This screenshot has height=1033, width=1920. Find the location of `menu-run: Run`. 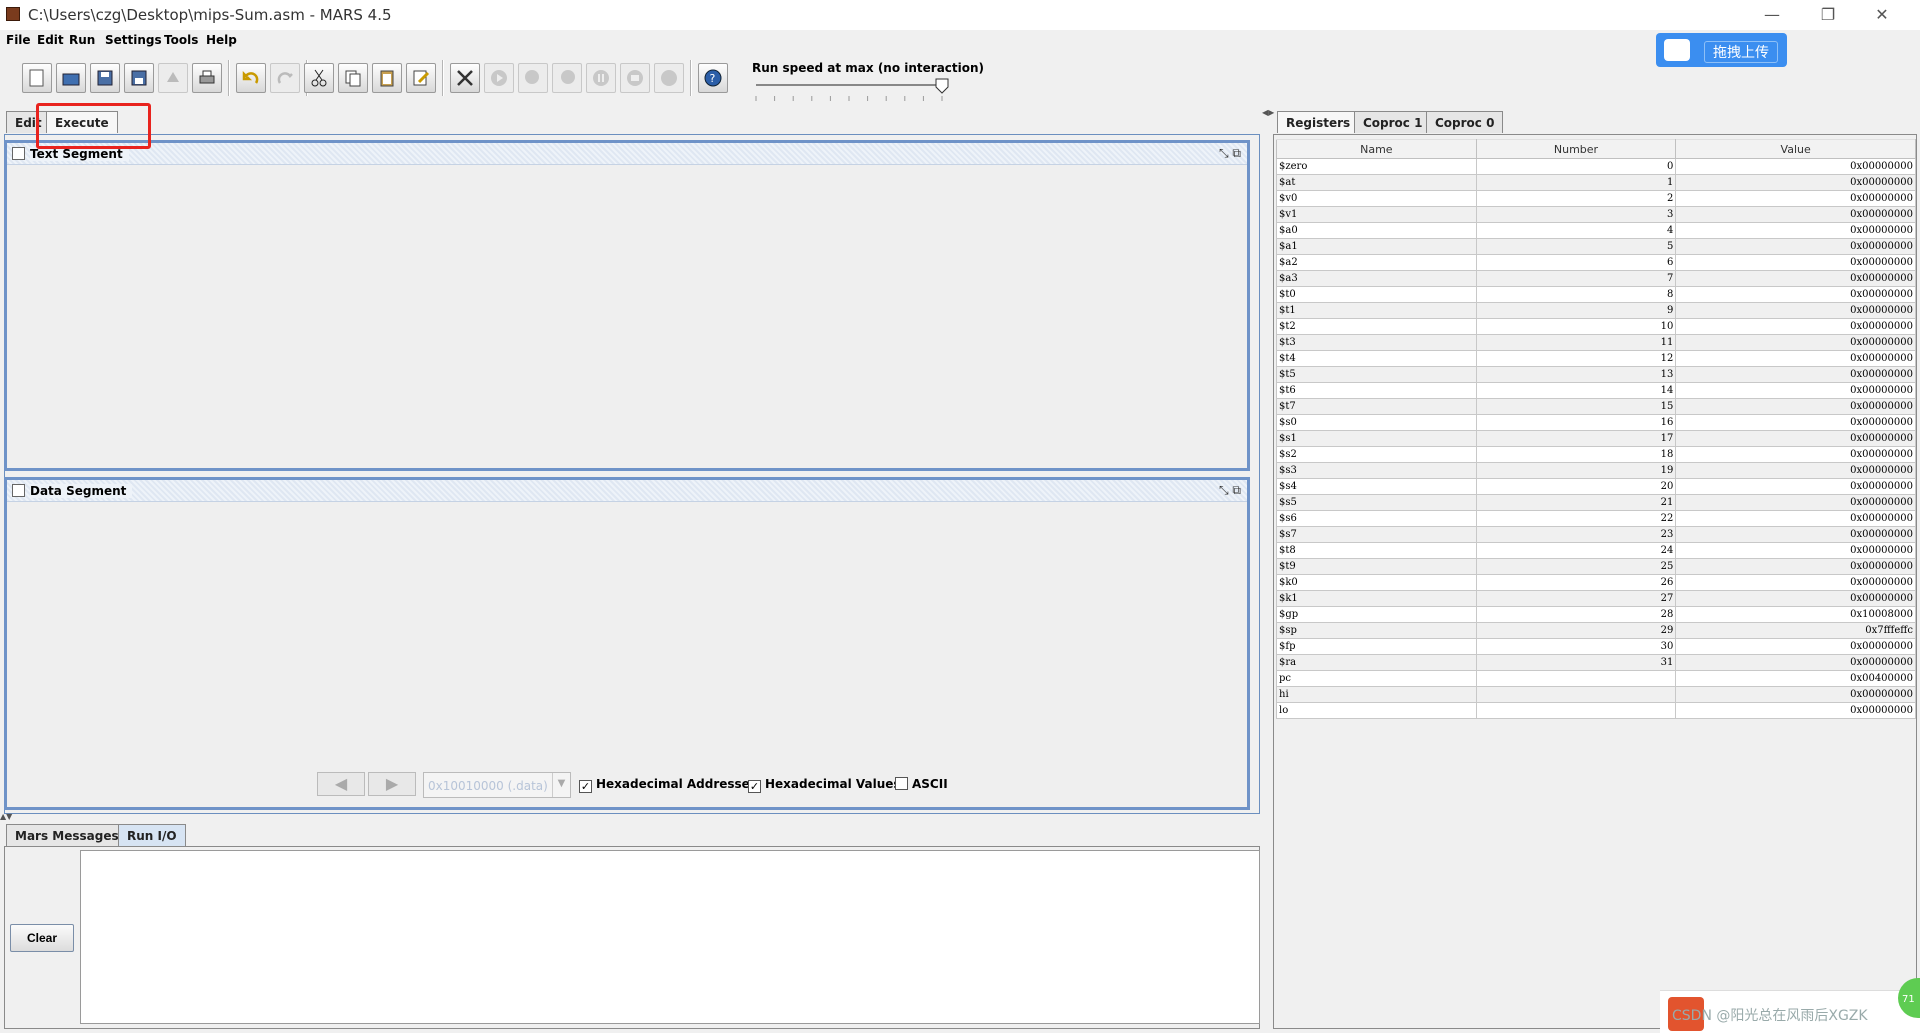

menu-run: Run is located at coordinates (82, 40).